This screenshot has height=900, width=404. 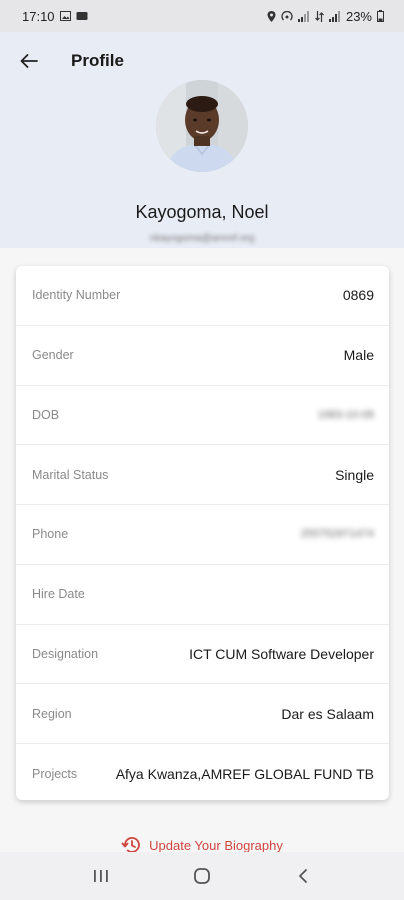 I want to click on row-value: ICT CUM Software Developer, so click(x=281, y=653).